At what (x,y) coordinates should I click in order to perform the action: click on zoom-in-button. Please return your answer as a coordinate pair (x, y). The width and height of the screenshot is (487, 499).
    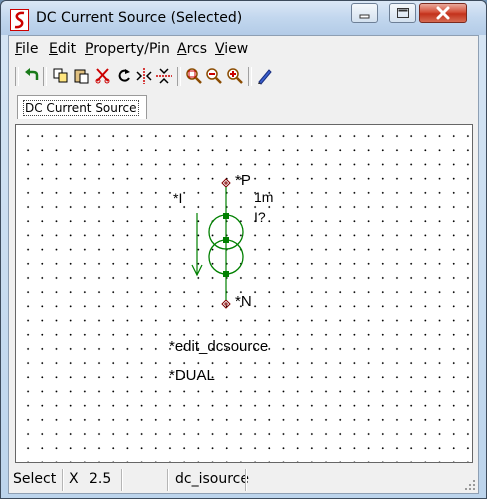
    Looking at the image, I should click on (235, 76).